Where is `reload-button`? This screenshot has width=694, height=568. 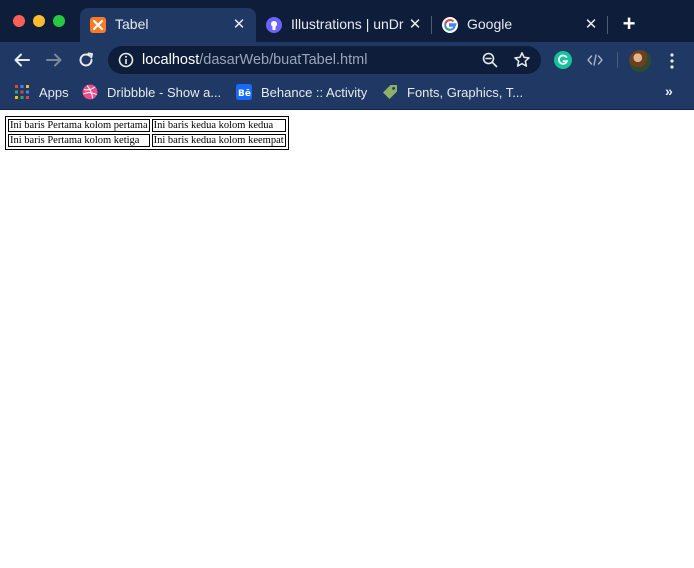
reload-button is located at coordinates (86, 60).